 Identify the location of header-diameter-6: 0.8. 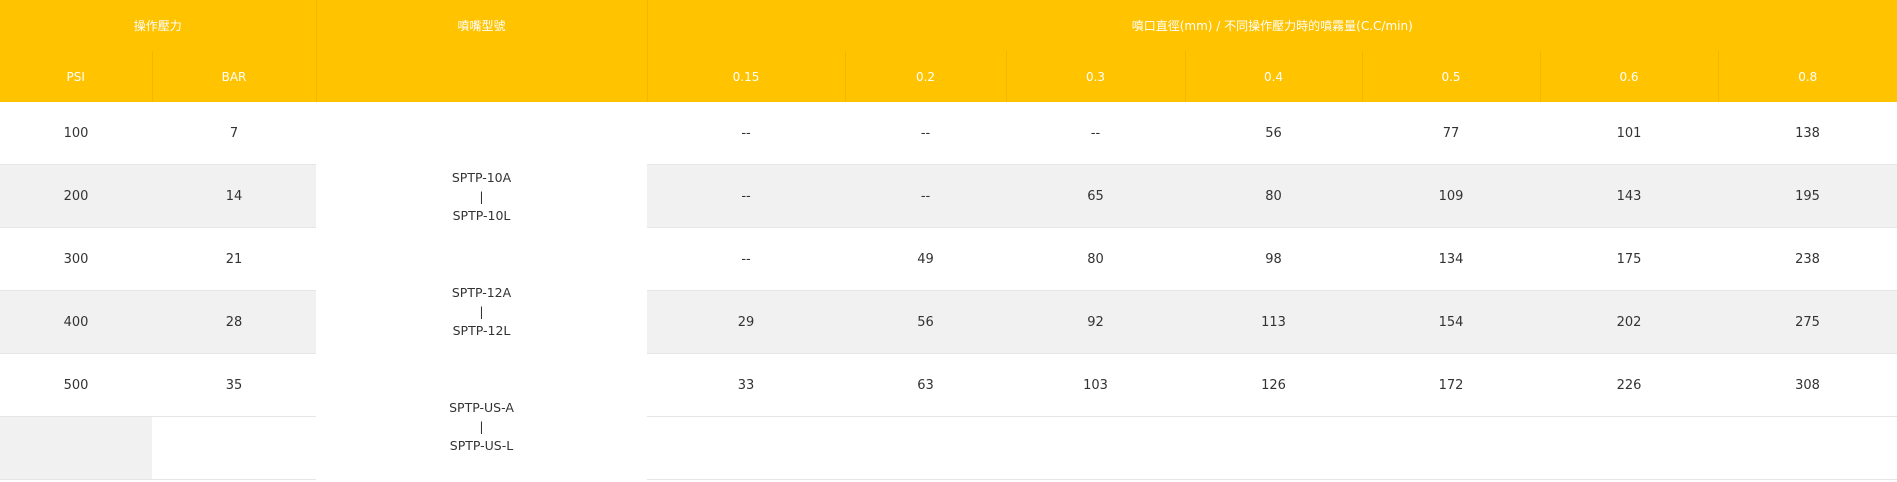
(1807, 76).